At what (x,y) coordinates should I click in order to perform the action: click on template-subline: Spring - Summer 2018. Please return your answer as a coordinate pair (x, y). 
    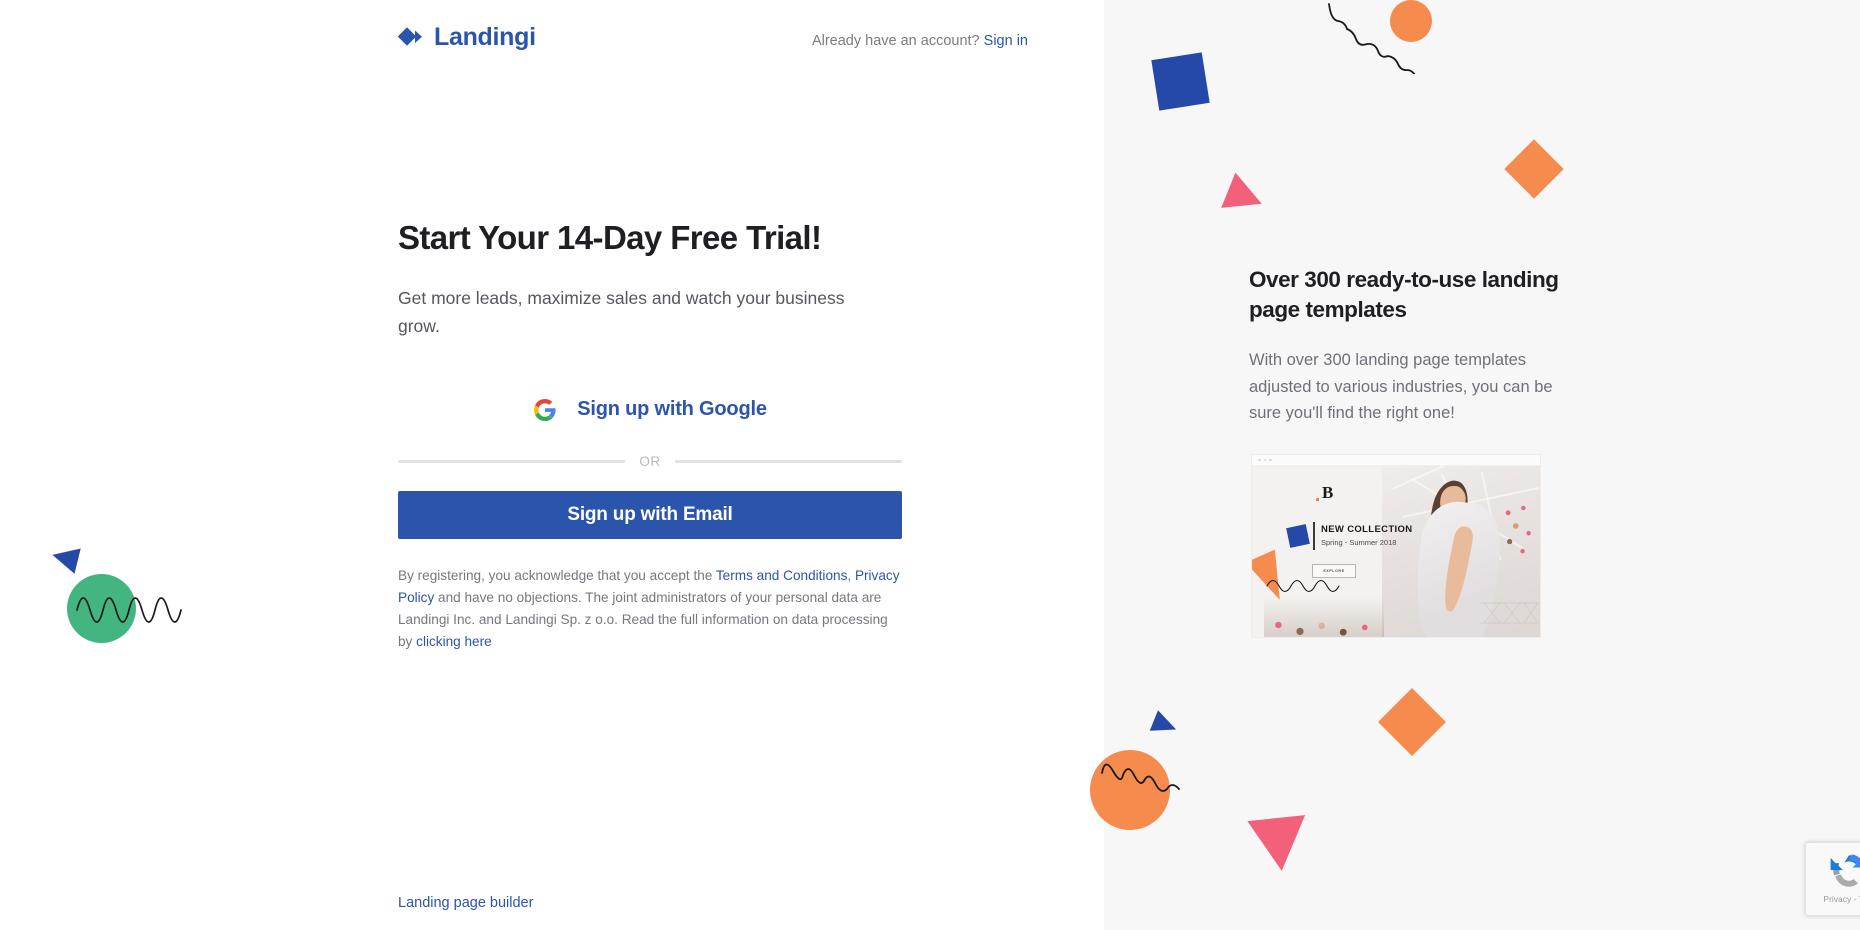
    Looking at the image, I should click on (1359, 542).